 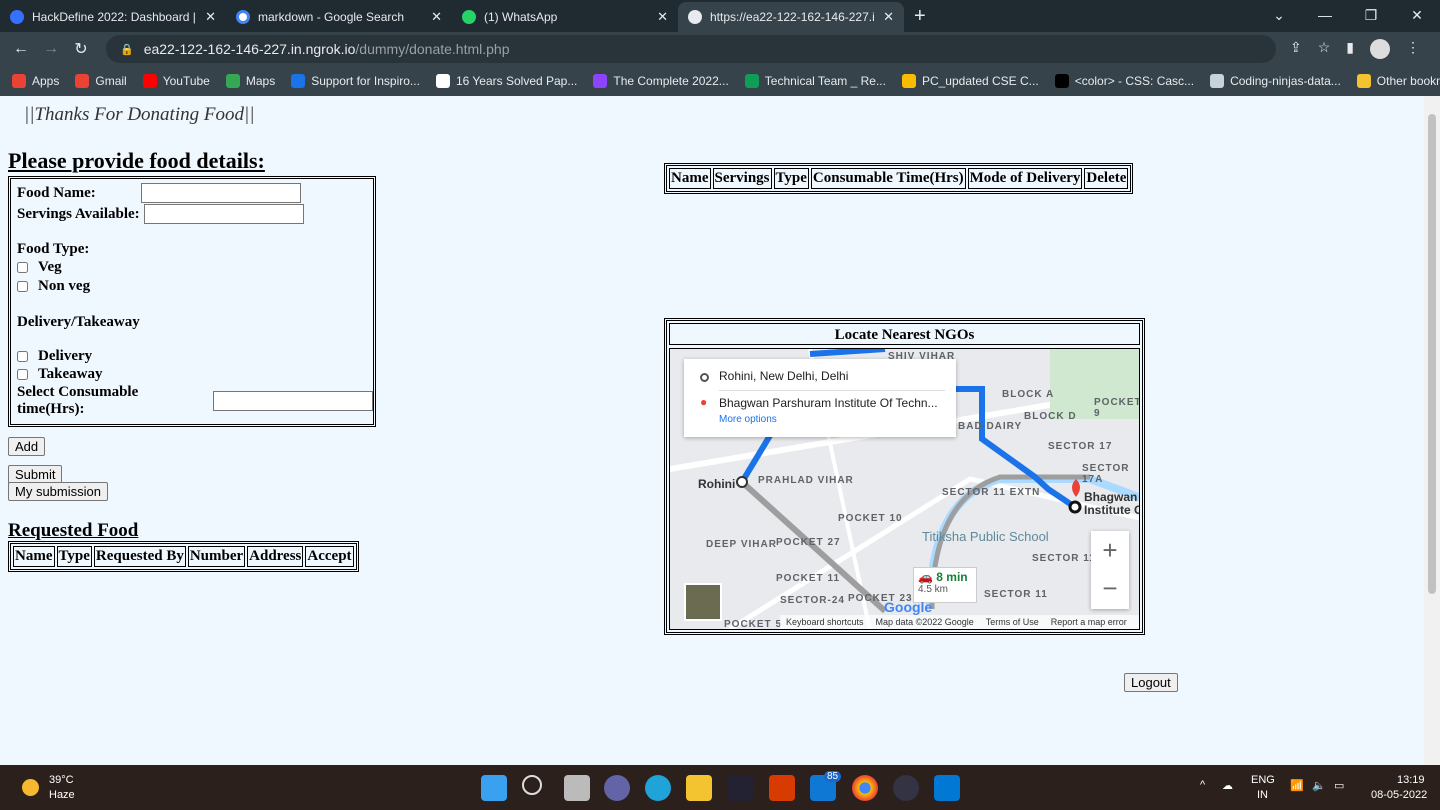 What do you see at coordinates (532, 785) in the screenshot?
I see `search-icon` at bounding box center [532, 785].